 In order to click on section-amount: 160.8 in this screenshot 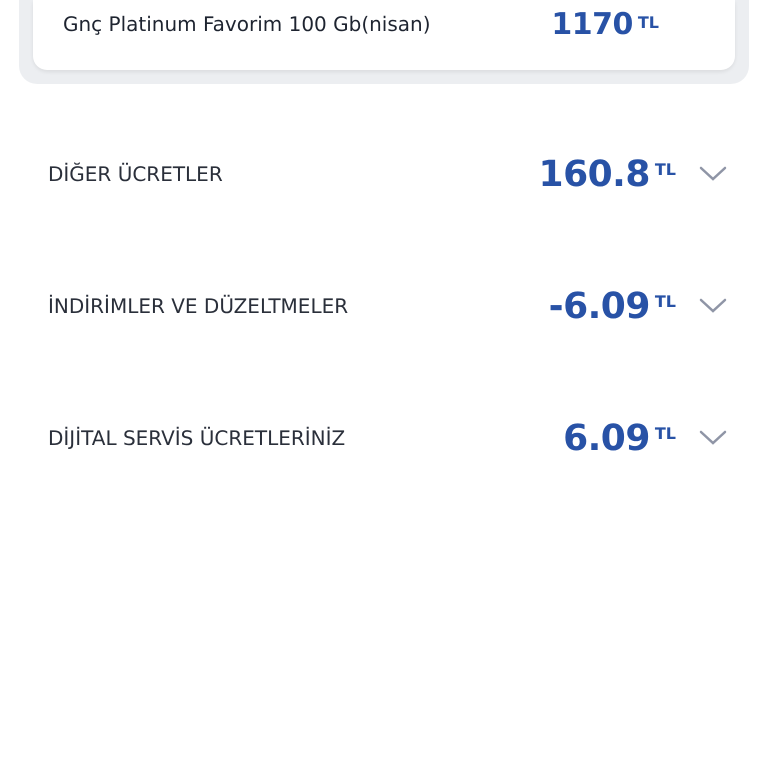, I will do `click(594, 174)`.